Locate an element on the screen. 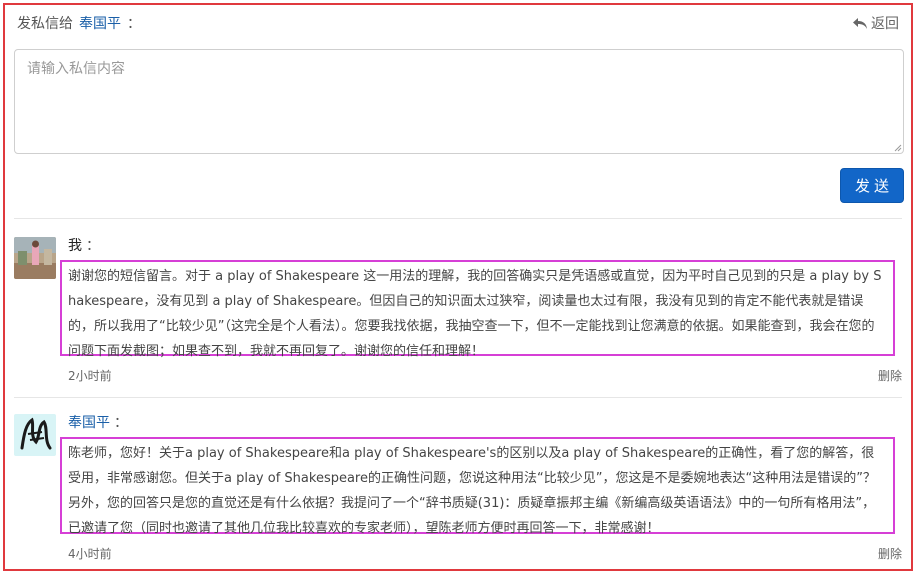 Image resolution: width=922 pixels, height=580 pixels. back-label: 返回 is located at coordinates (885, 24).